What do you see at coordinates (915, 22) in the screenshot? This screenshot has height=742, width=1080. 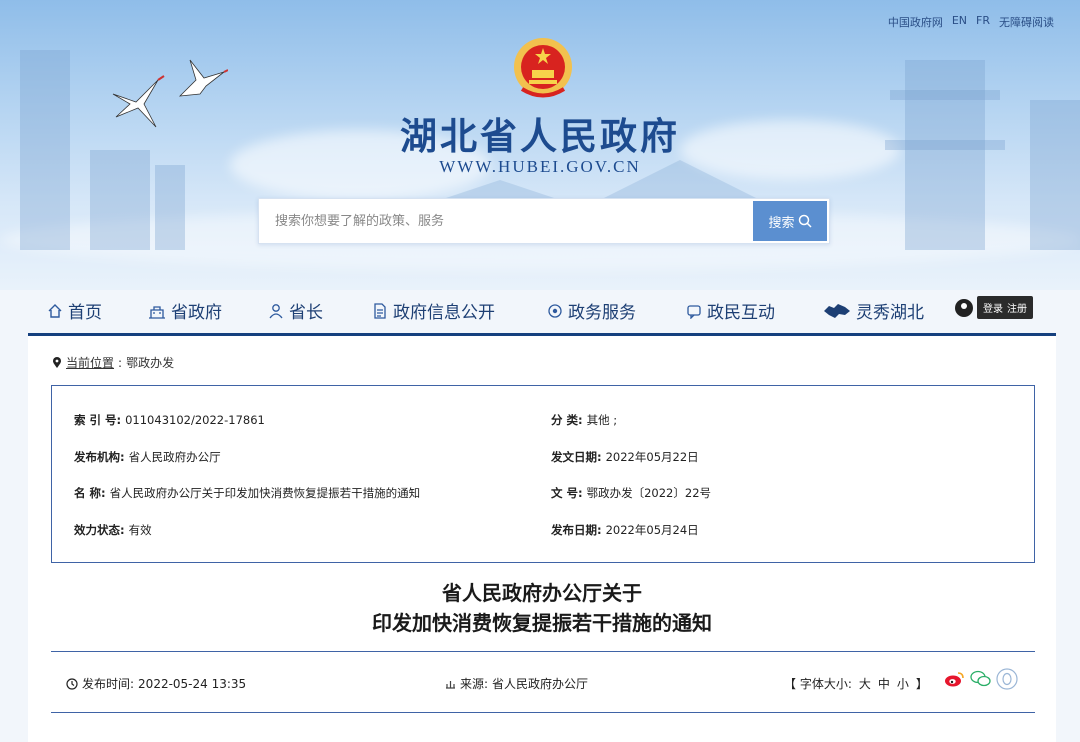 I see `top-link-gov: 中国政府网` at bounding box center [915, 22].